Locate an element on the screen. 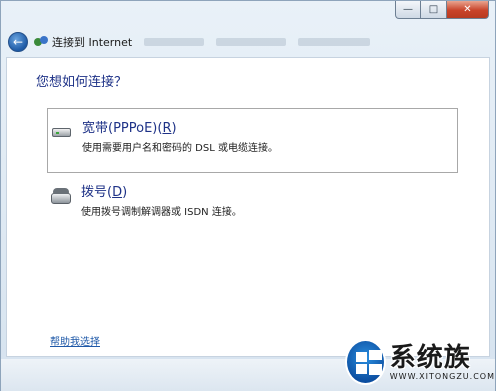 The height and width of the screenshot is (391, 496). watermark-brand: 系统族 is located at coordinates (430, 357).